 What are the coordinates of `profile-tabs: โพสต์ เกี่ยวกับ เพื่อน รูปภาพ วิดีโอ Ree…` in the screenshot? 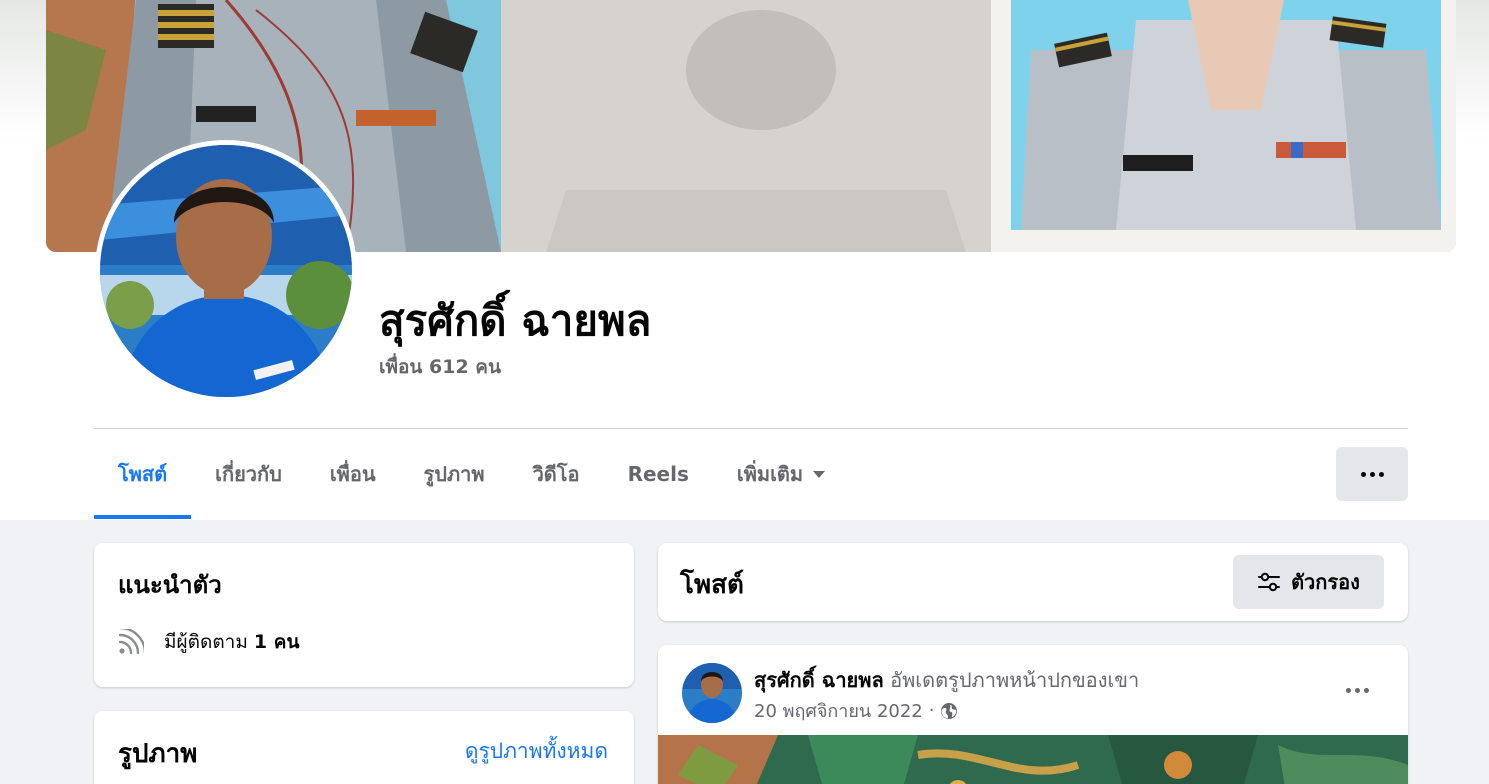 It's located at (471, 475).